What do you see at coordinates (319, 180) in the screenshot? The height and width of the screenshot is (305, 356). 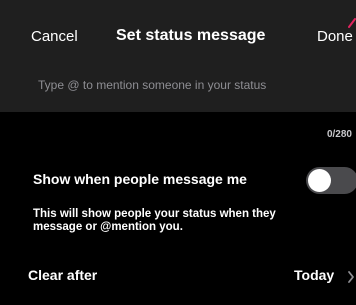 I see `toggle-knob` at bounding box center [319, 180].